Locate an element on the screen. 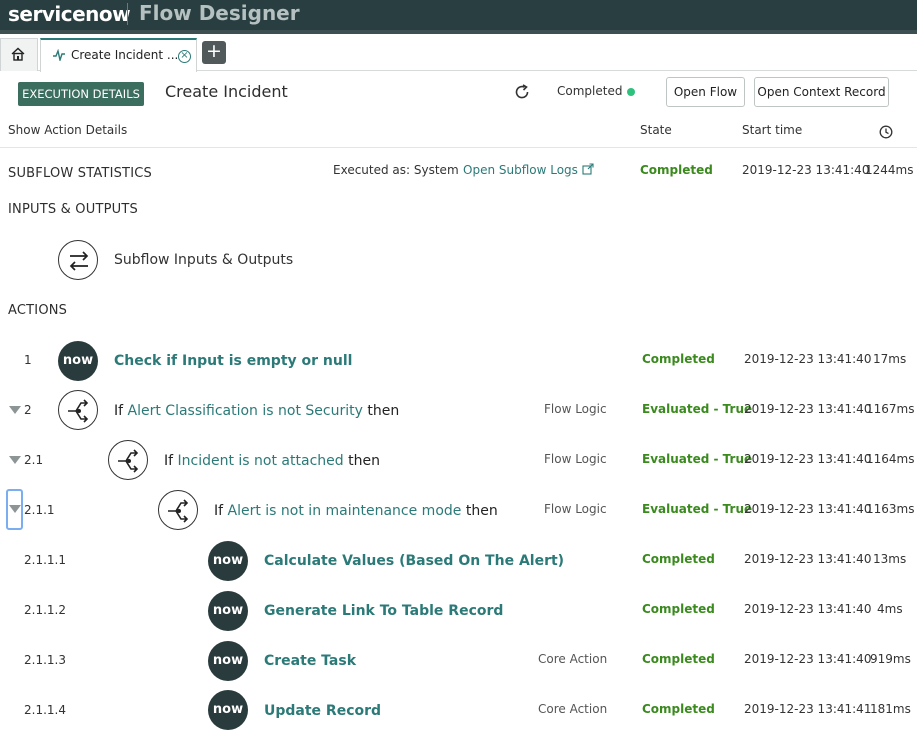  row-number: 1 is located at coordinates (28, 360).